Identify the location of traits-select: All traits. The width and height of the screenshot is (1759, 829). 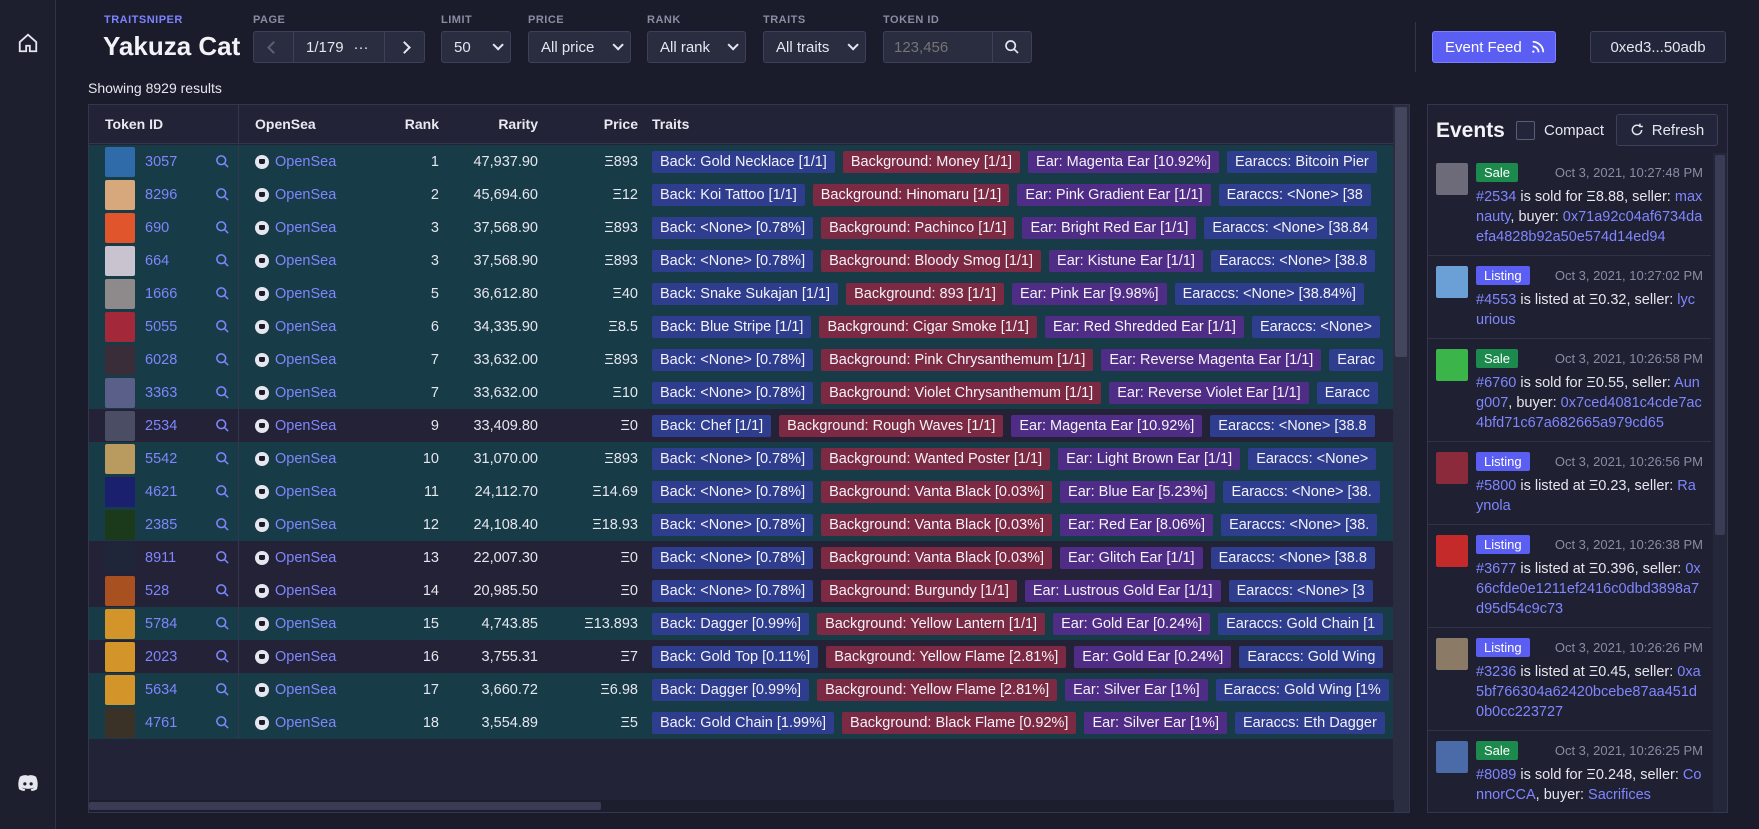
(814, 47).